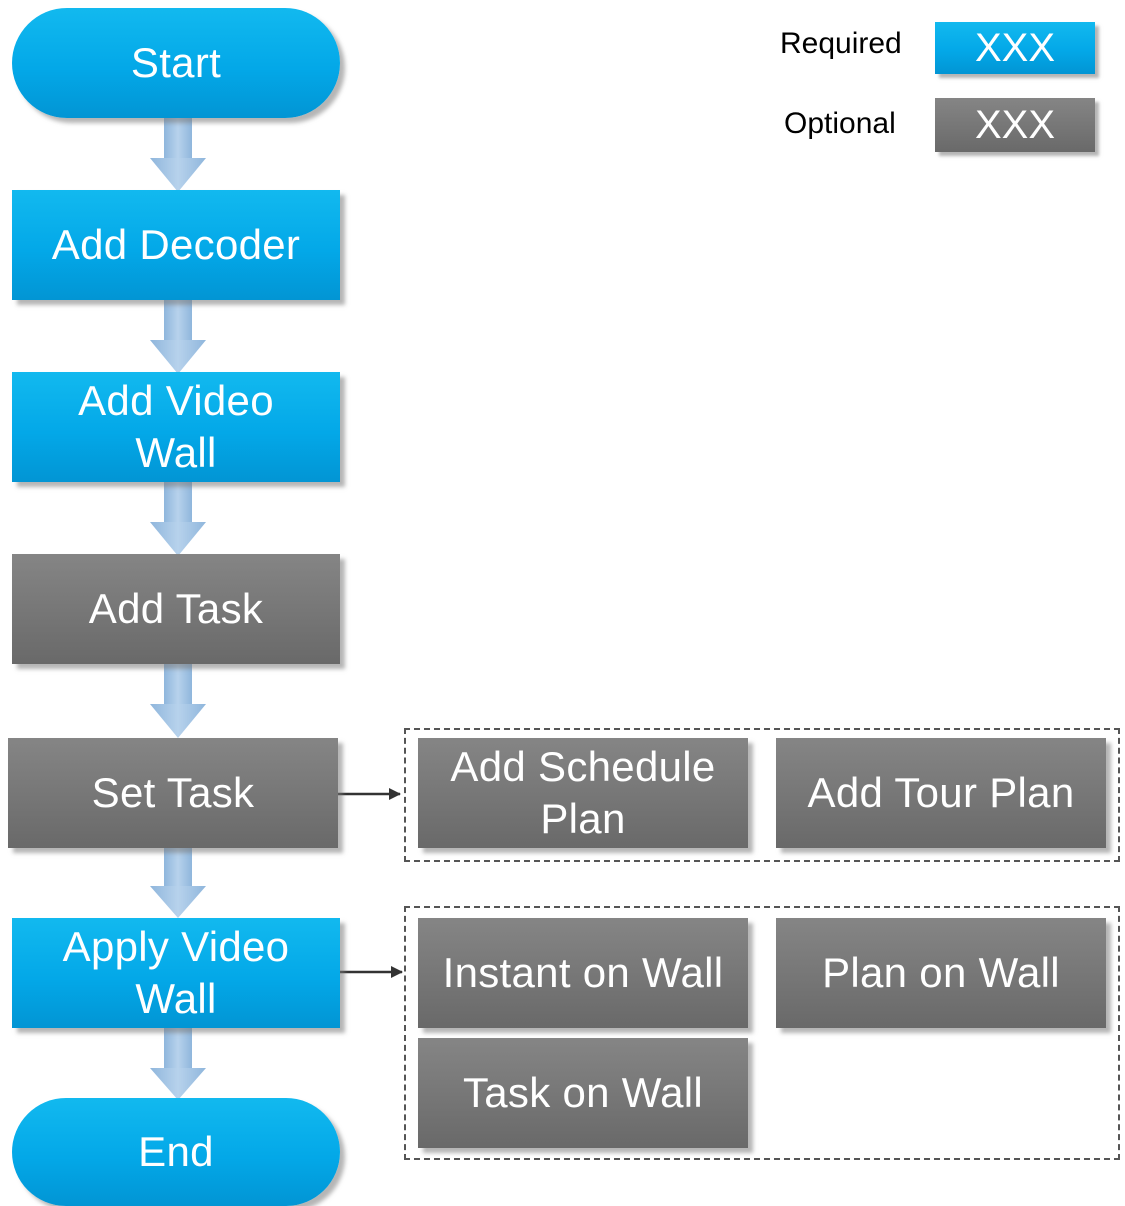 The image size is (1125, 1206). Describe the element at coordinates (941, 793) in the screenshot. I see `add-tour-plan-node: Add Tour Plan` at that location.